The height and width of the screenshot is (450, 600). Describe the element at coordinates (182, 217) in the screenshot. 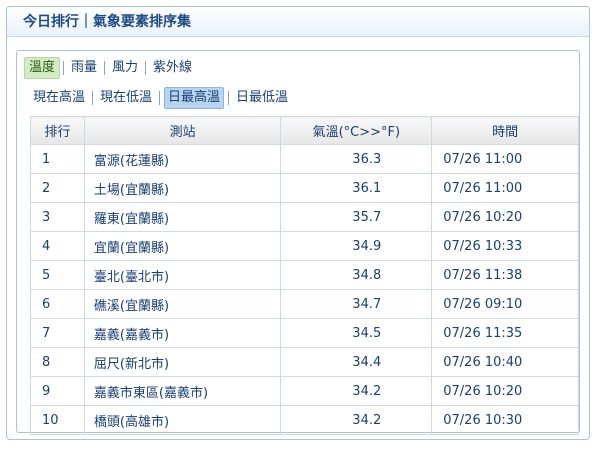

I see `station-cell: 羅東(宜蘭縣)` at that location.